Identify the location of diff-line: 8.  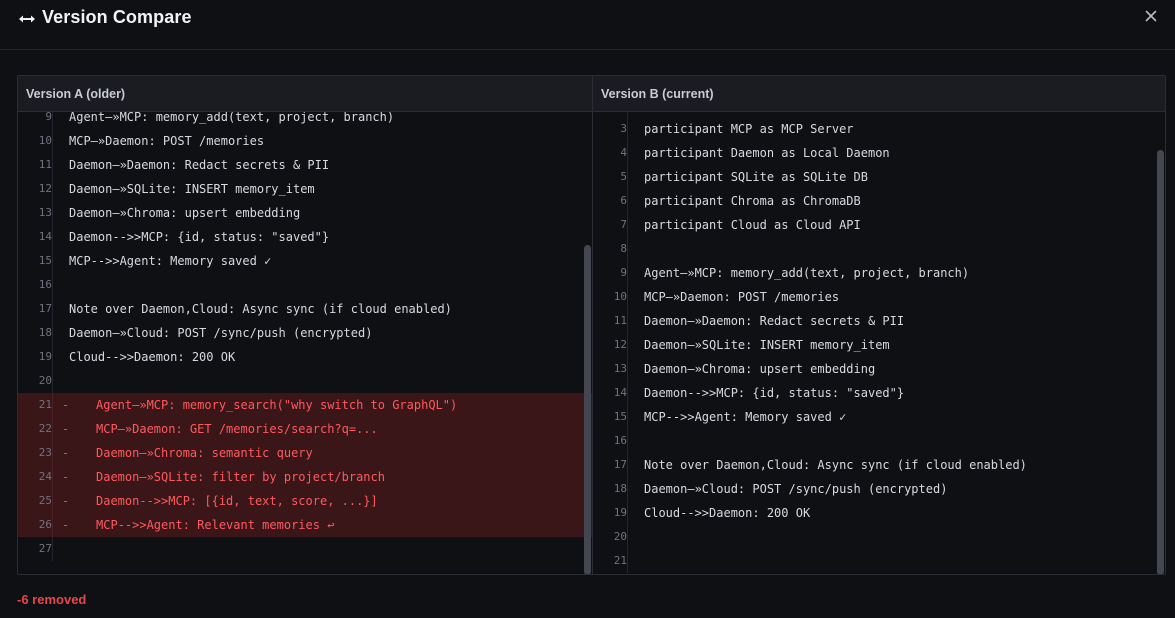
(879, 249).